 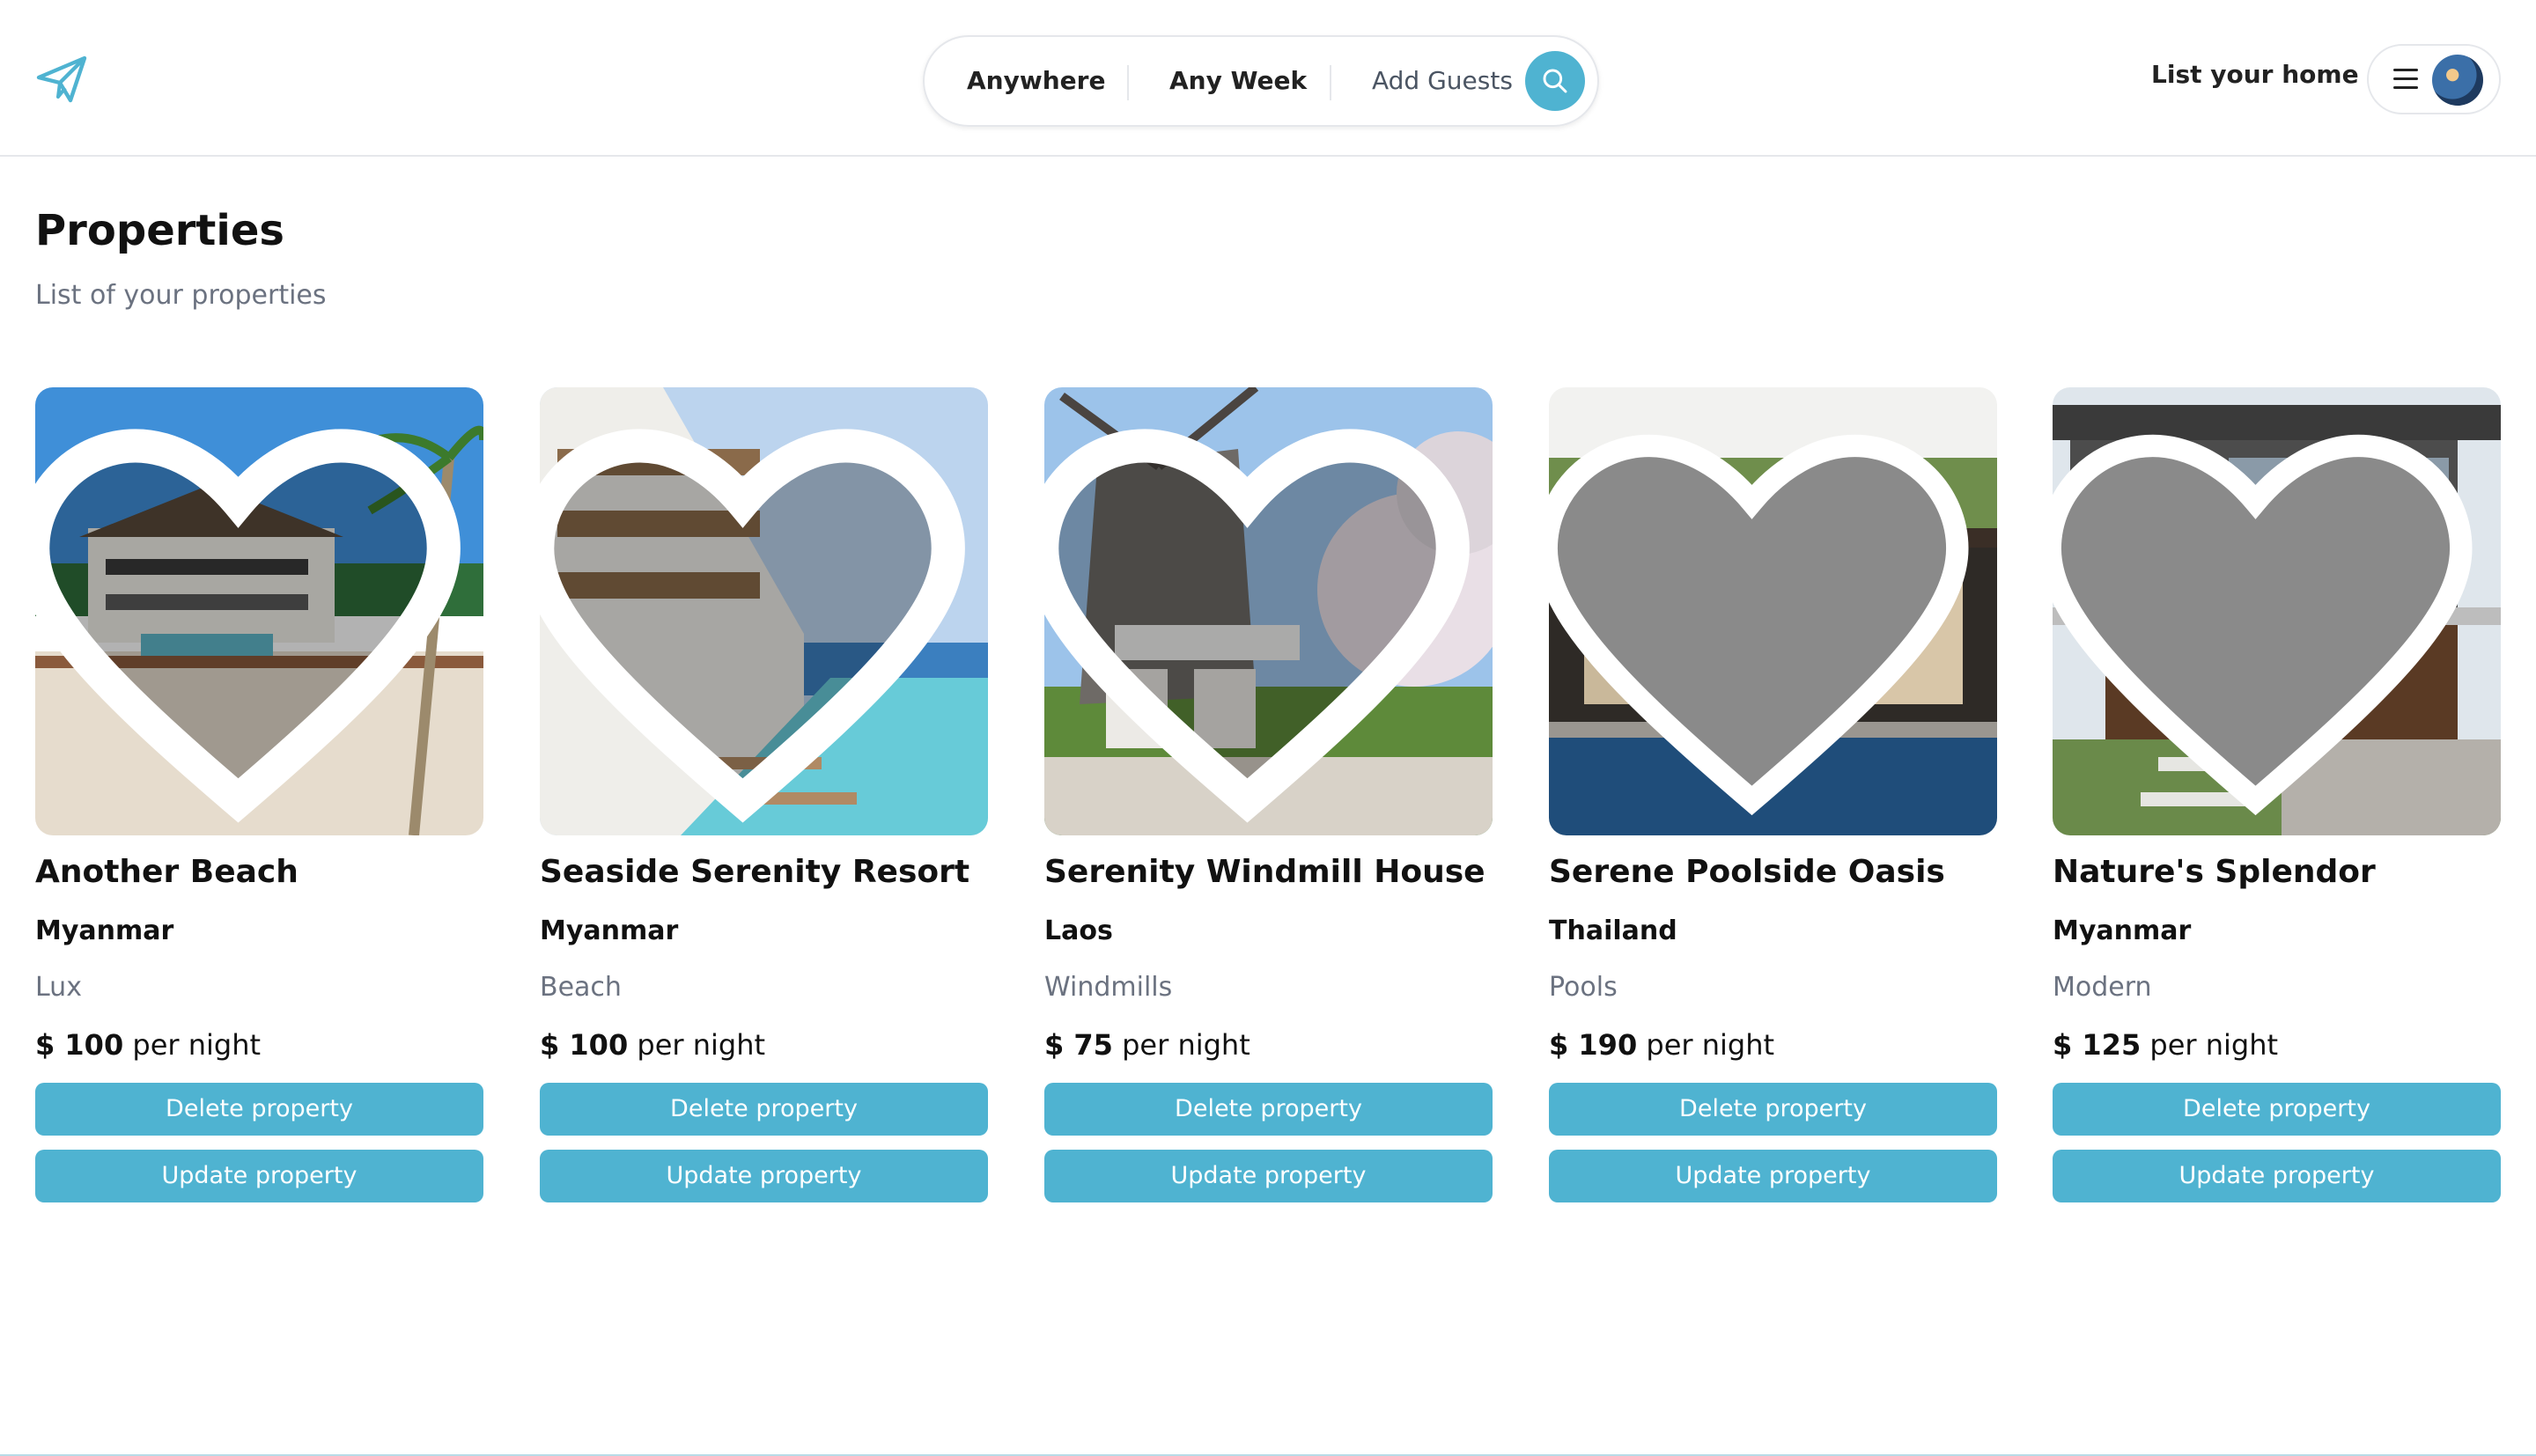 I want to click on property-name: Serene Poolside Oasis, so click(x=1747, y=872).